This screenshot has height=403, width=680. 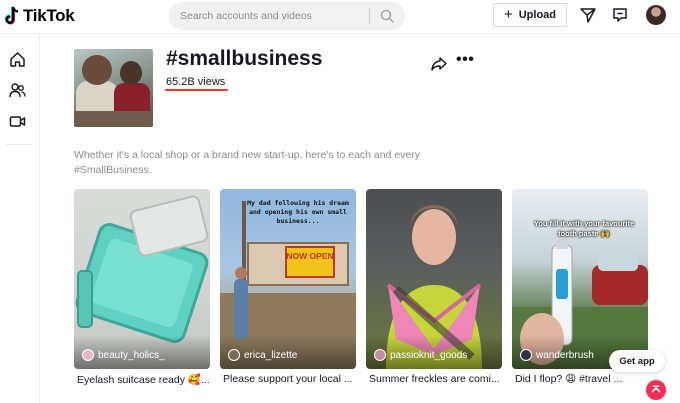 I want to click on author-name: wanderbrush, so click(x=565, y=355).